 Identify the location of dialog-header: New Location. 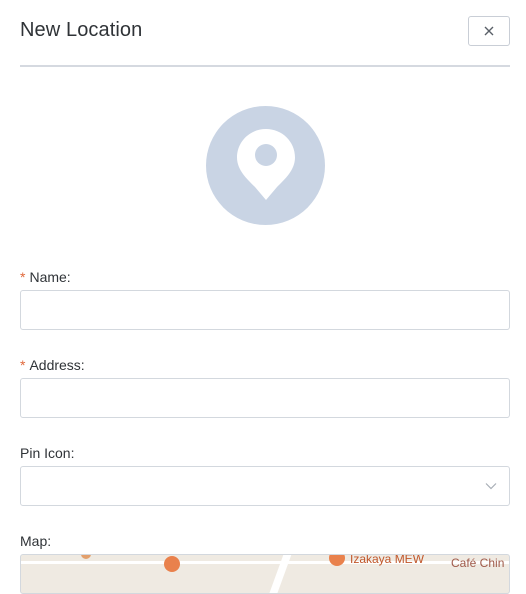
(265, 33).